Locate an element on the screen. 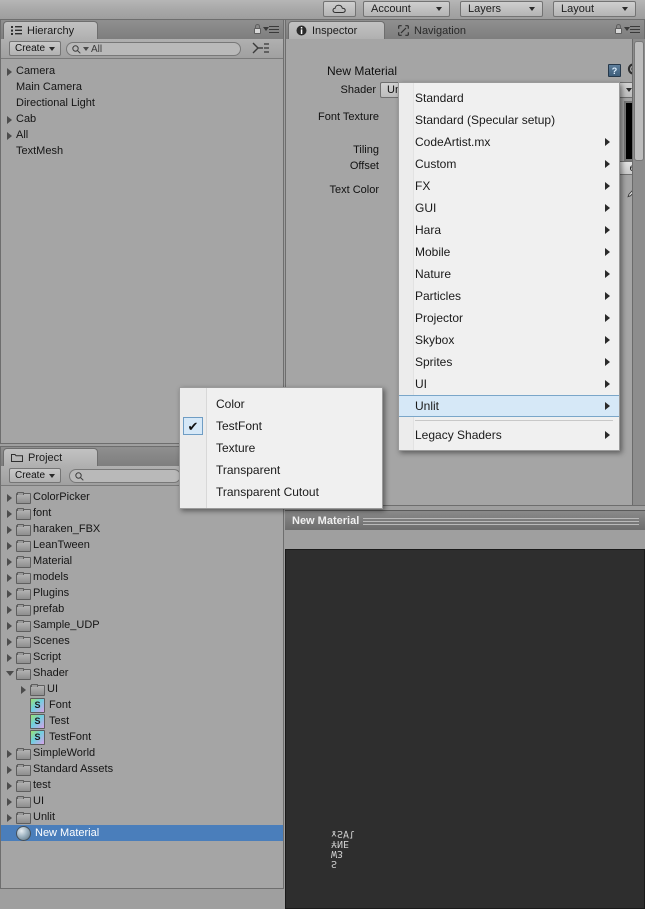 The width and height of the screenshot is (645, 909). project-create-button: Create is located at coordinates (35, 475).